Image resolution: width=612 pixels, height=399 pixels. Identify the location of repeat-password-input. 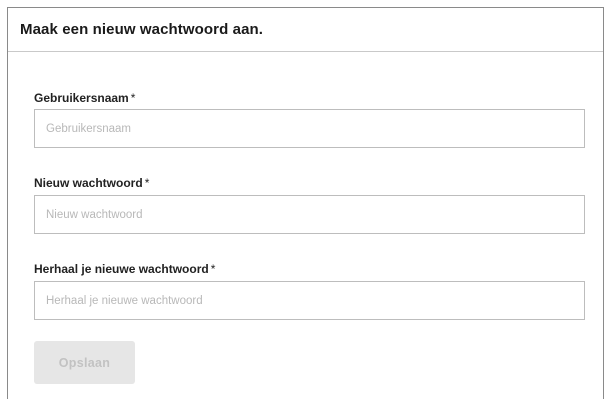
(309, 300).